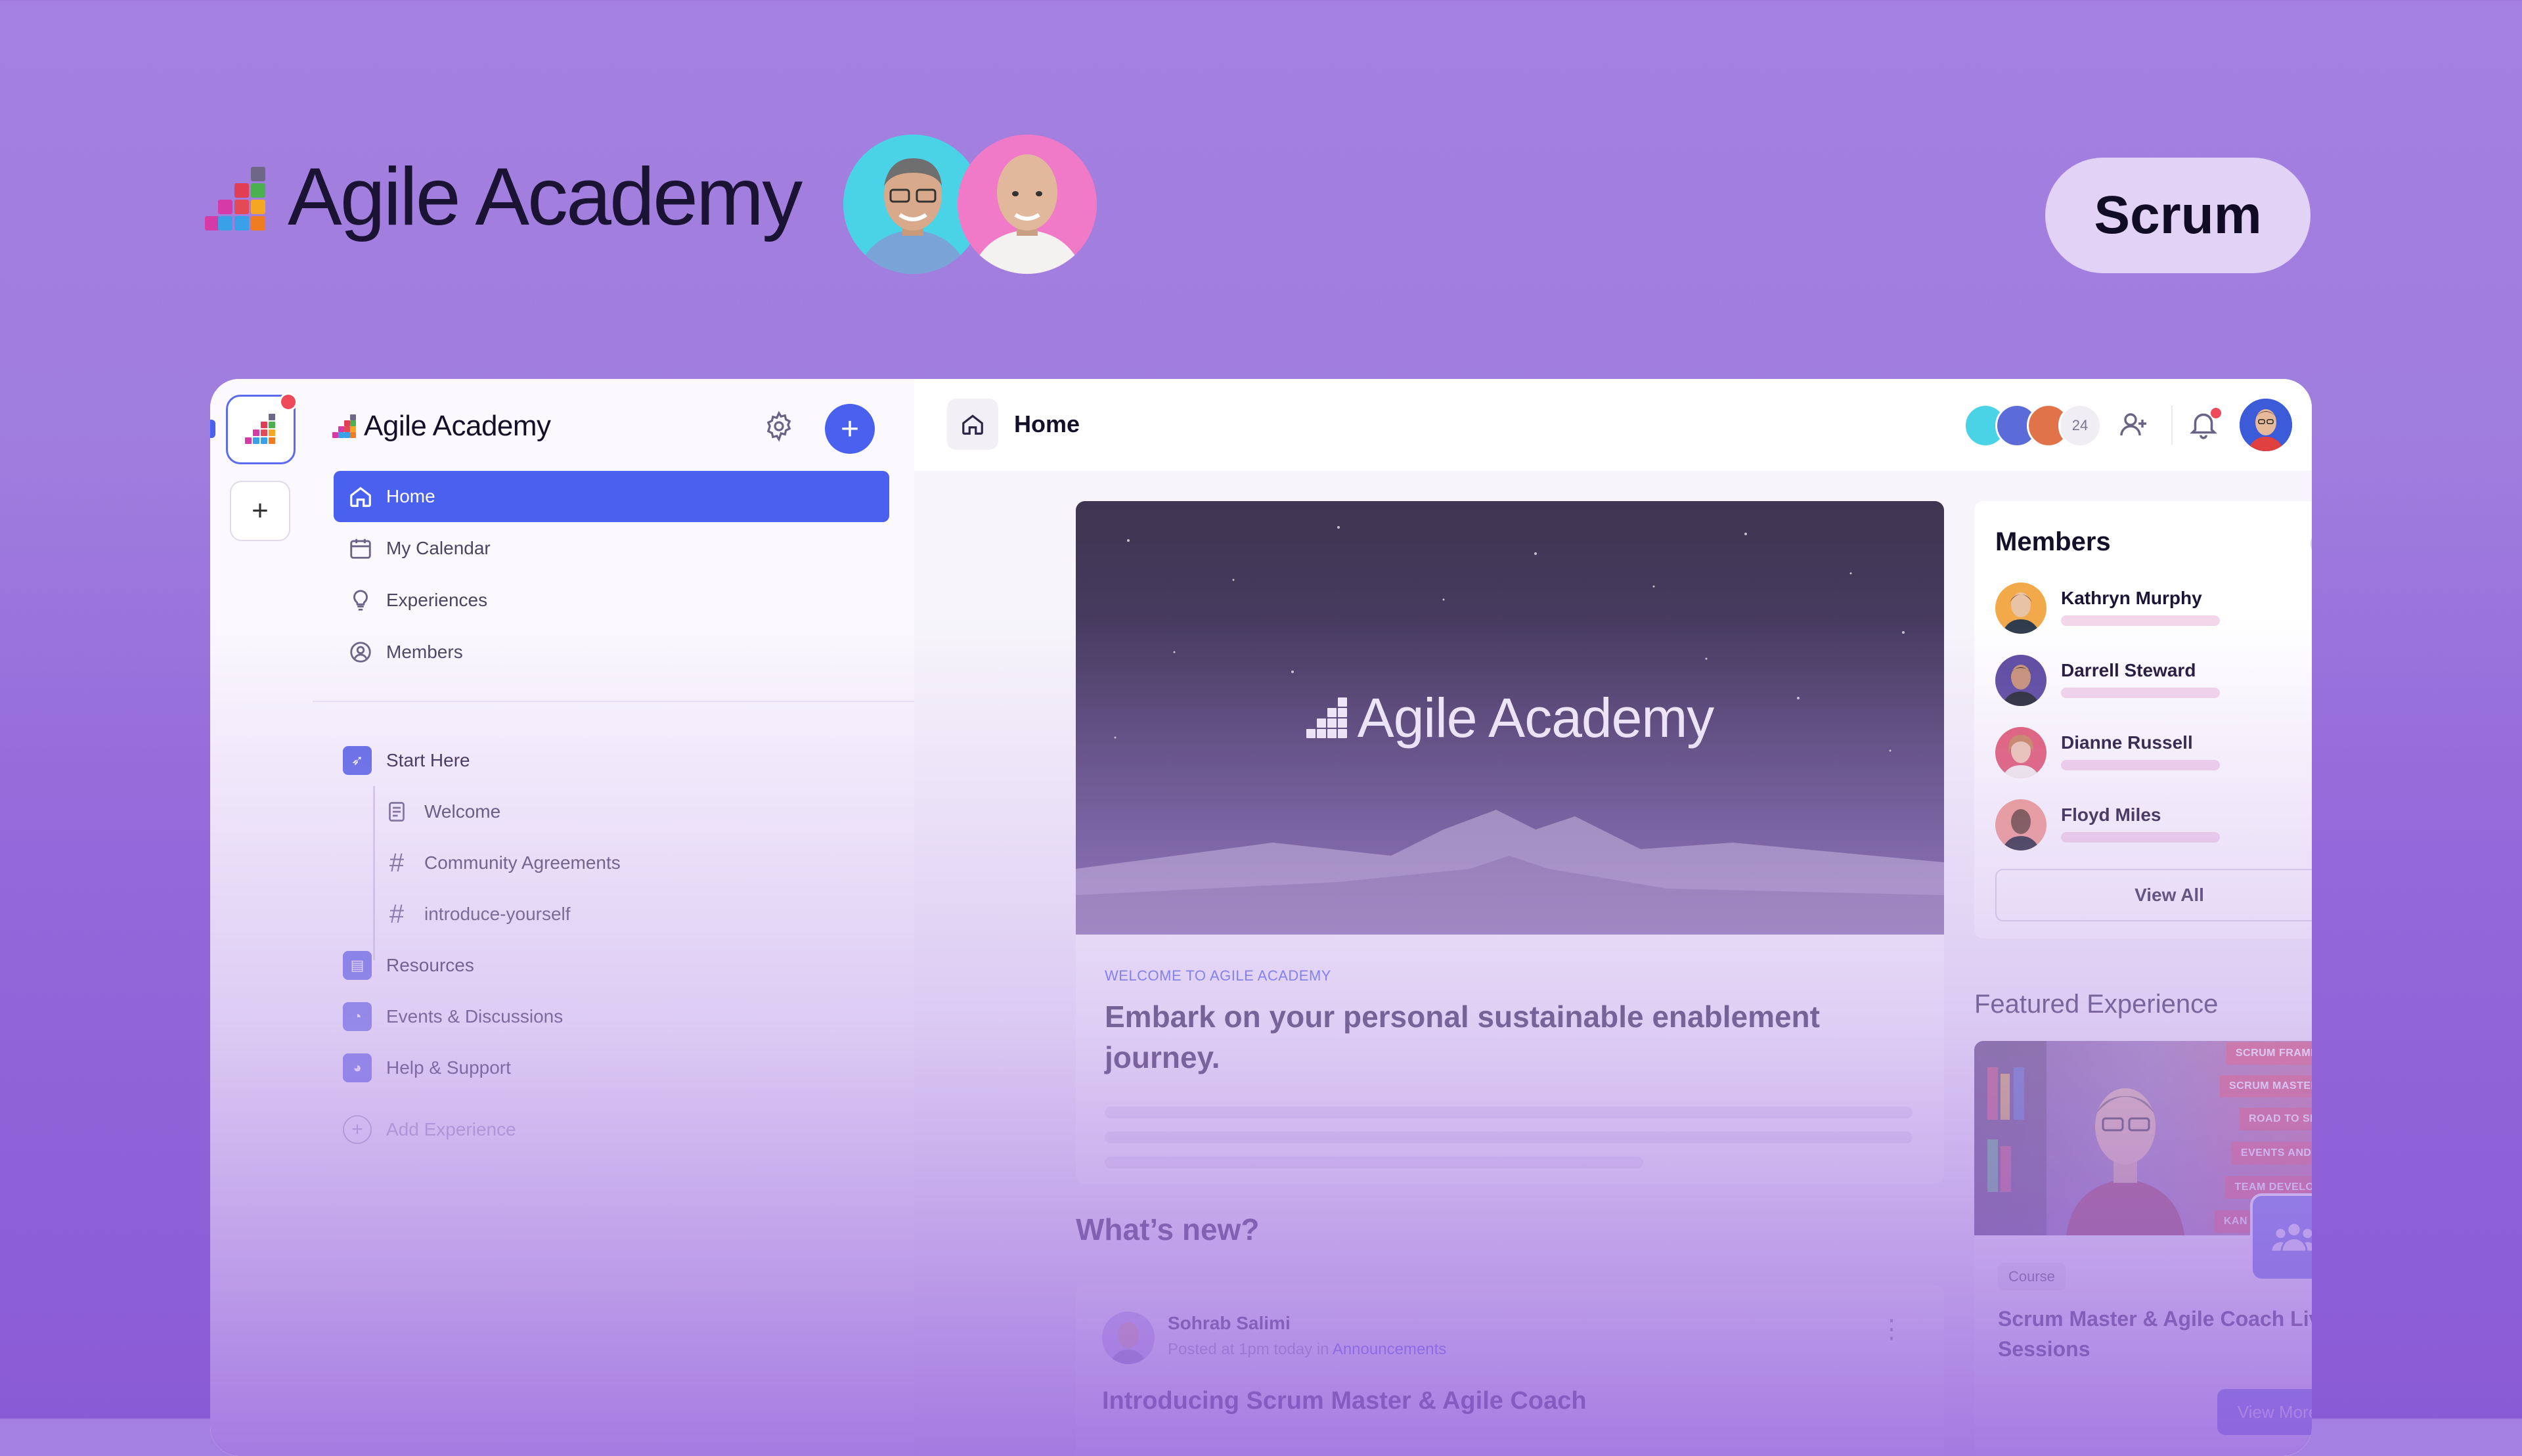 This screenshot has height=1456, width=2522. What do you see at coordinates (611, 600) in the screenshot?
I see `nav-item-experiences: Experiences` at bounding box center [611, 600].